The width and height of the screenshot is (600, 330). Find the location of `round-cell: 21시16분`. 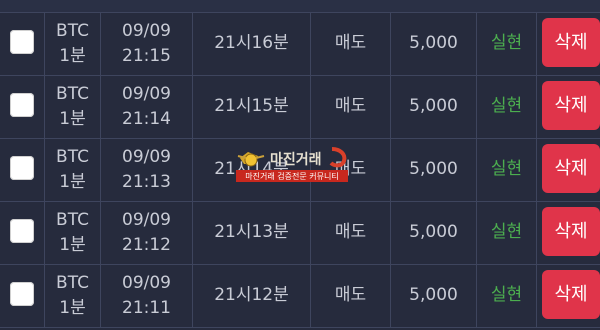

round-cell: 21시16분 is located at coordinates (252, 44).